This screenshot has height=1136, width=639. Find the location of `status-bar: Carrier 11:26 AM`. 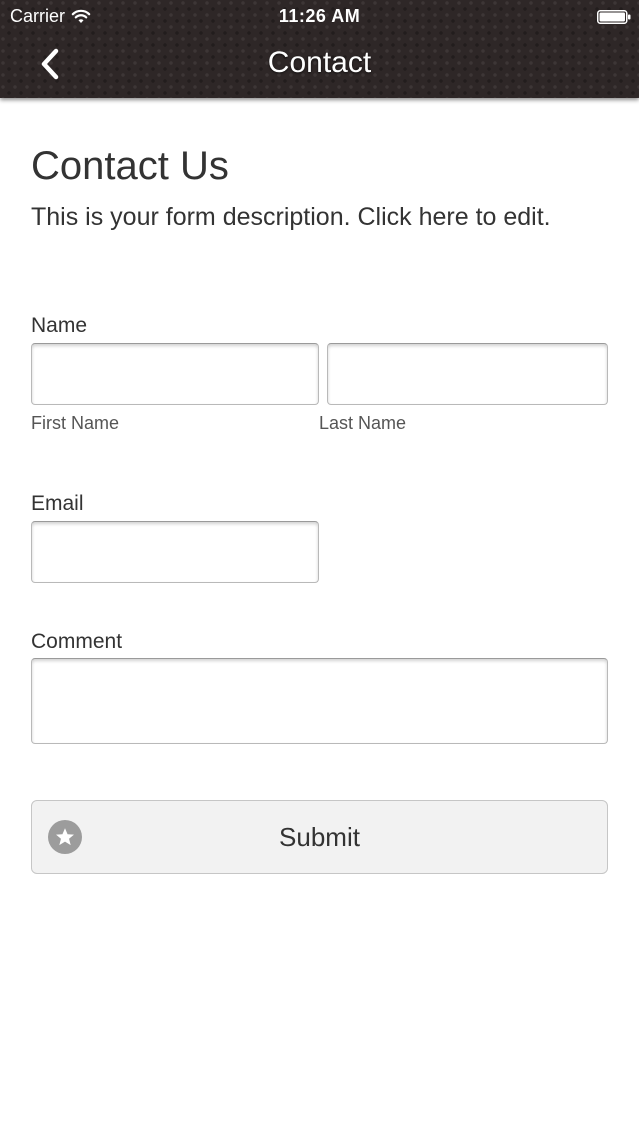

status-bar: Carrier 11:26 AM is located at coordinates (319, 17).